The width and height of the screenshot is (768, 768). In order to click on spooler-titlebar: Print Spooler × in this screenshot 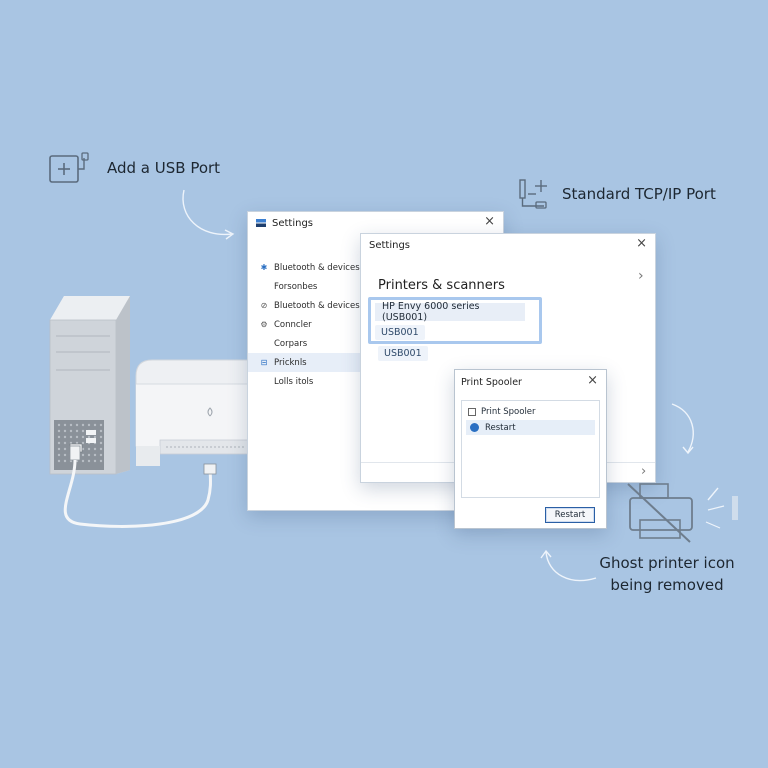, I will do `click(530, 382)`.